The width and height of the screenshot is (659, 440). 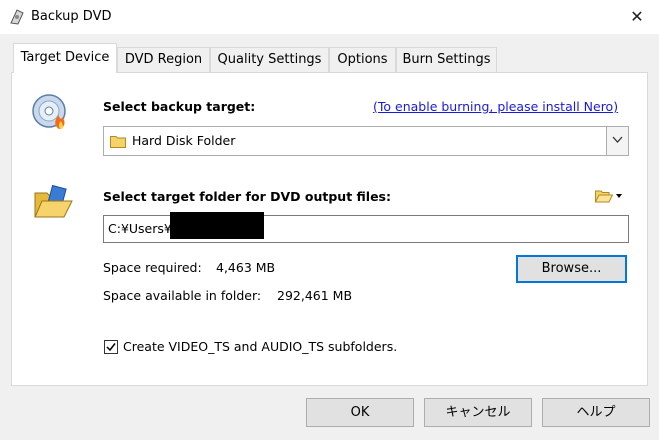 I want to click on target-folder-path: C:¥Users¥, so click(x=140, y=228).